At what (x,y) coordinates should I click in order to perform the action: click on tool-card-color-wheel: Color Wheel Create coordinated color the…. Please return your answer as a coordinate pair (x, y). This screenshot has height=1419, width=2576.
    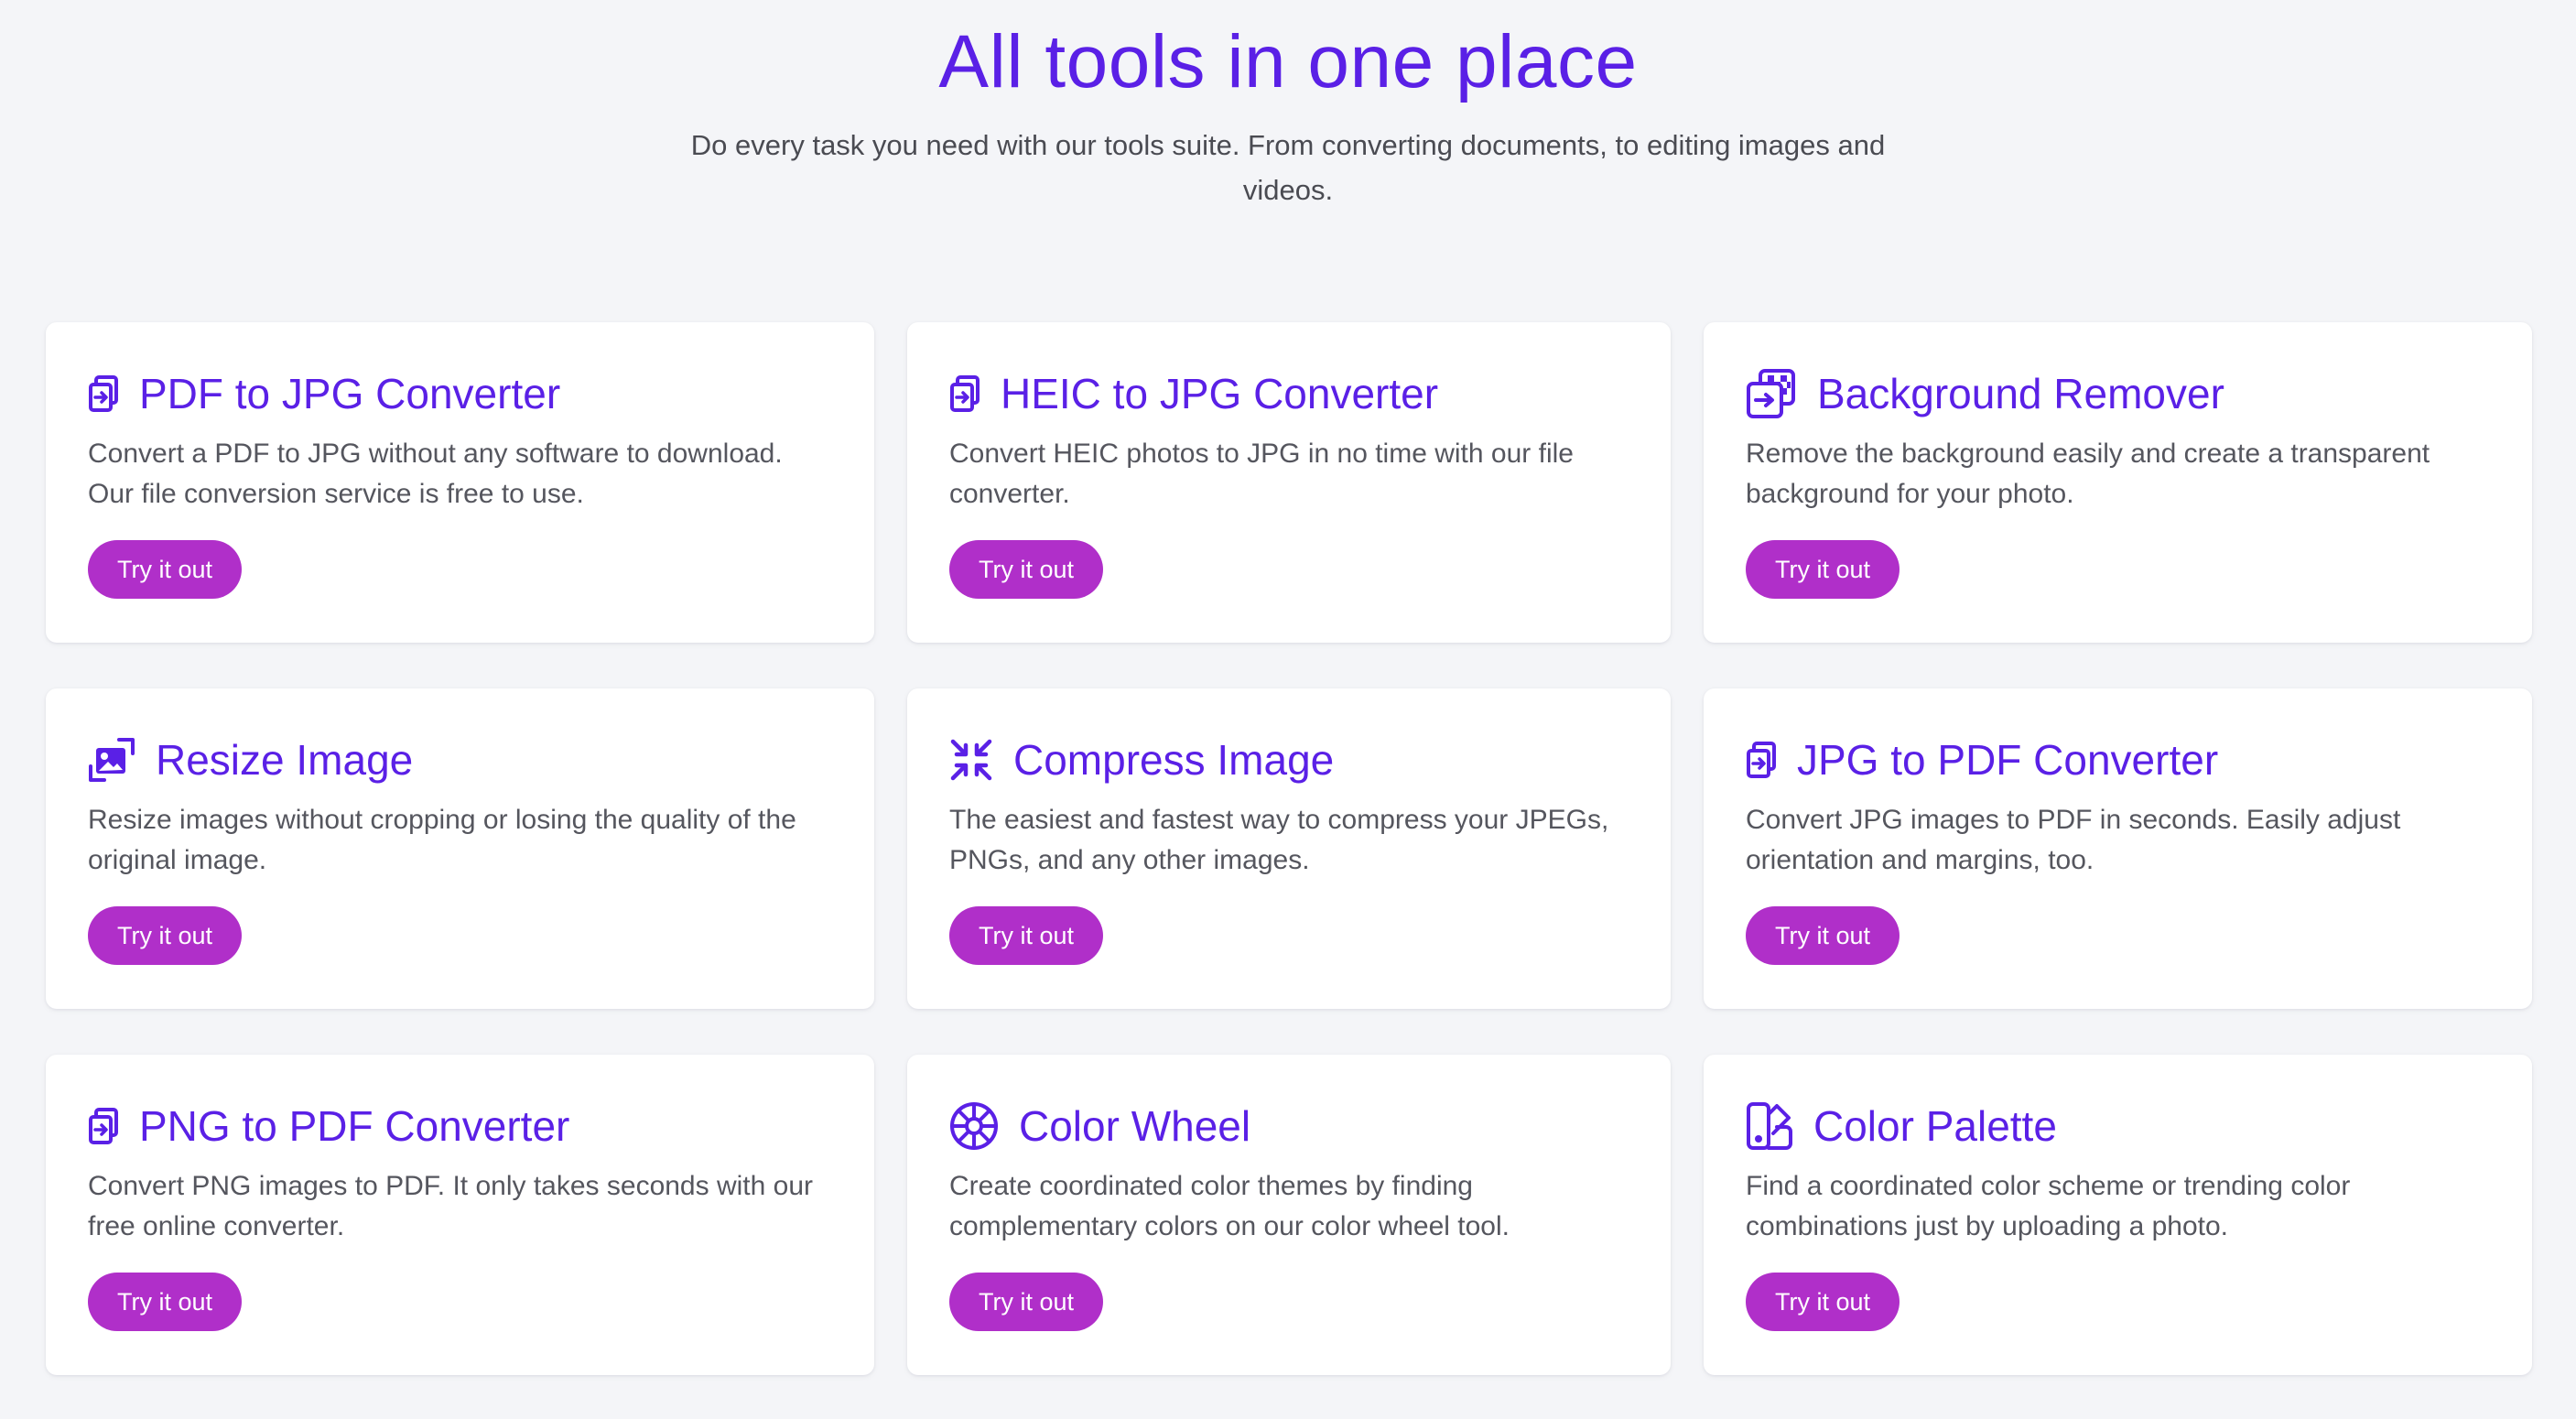
    Looking at the image, I should click on (1289, 1215).